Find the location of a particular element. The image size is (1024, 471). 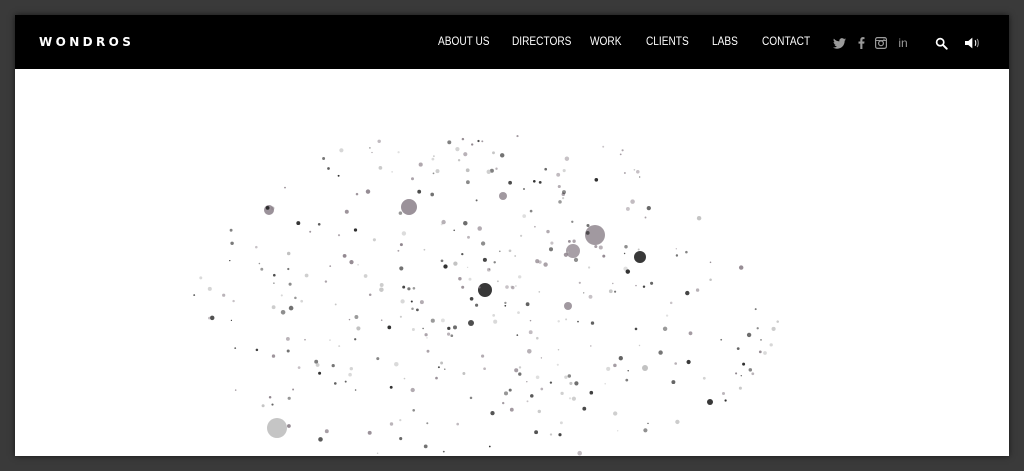

speaker-icon is located at coordinates (973, 43).